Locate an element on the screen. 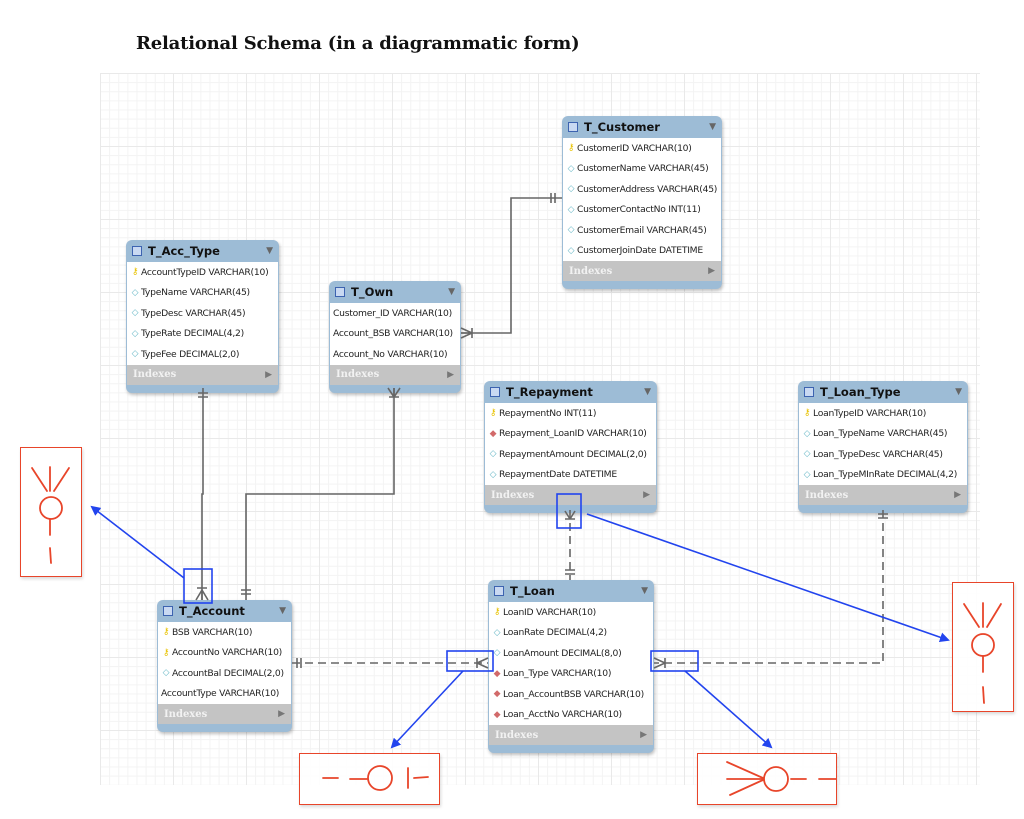  arrow-to-note-right is located at coordinates (768, 578).